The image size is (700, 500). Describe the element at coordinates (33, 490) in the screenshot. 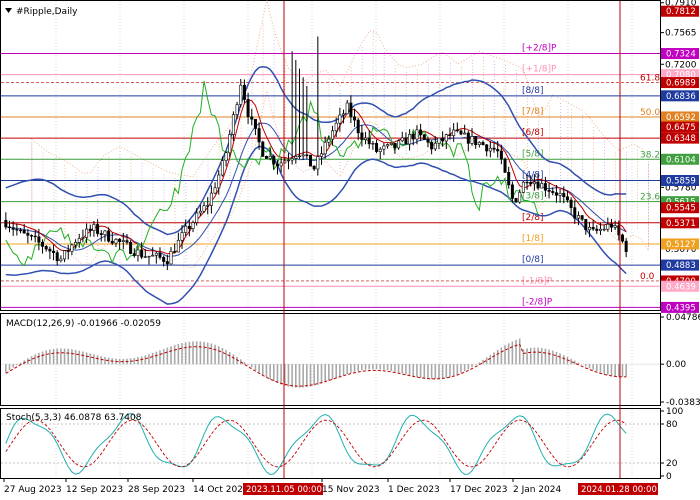

I see `time-label-0: 27 Aug 2023` at that location.